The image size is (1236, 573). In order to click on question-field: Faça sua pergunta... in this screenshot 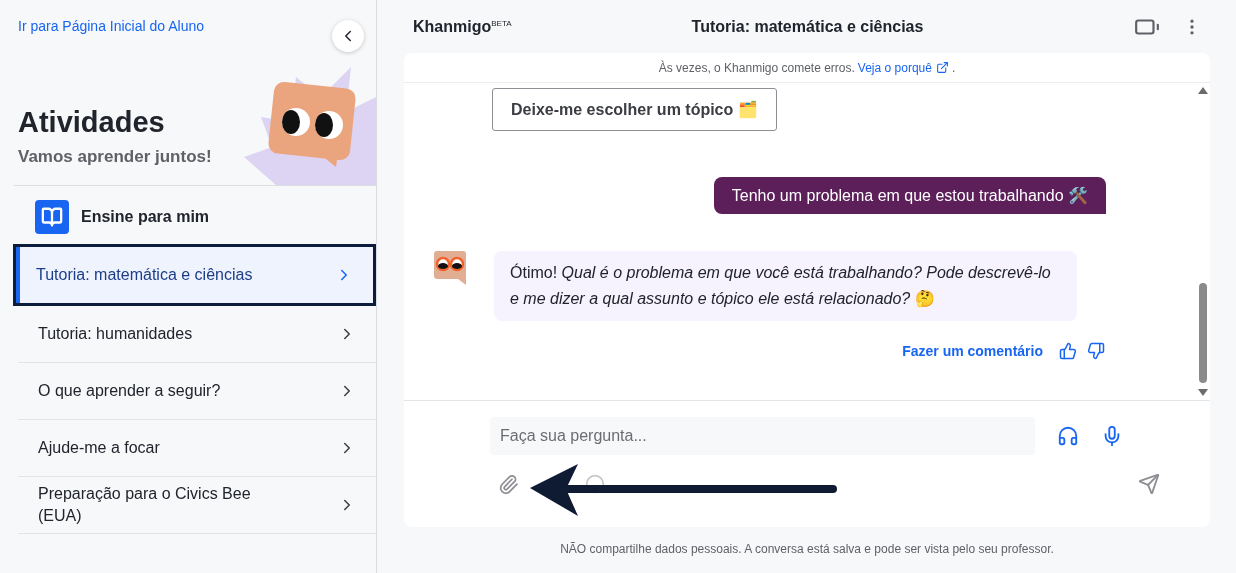, I will do `click(762, 436)`.